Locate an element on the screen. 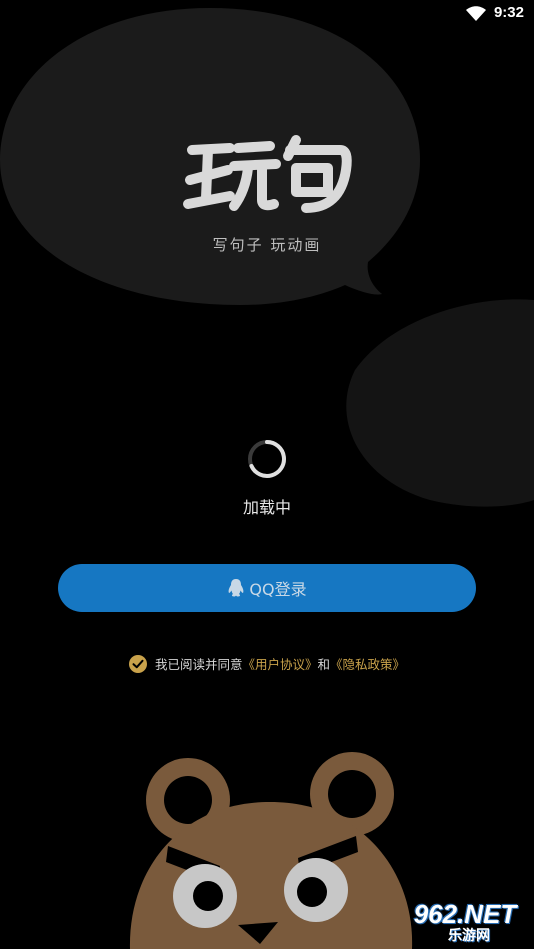 This screenshot has height=949, width=534. checkbox-checked-icon is located at coordinates (137, 663).